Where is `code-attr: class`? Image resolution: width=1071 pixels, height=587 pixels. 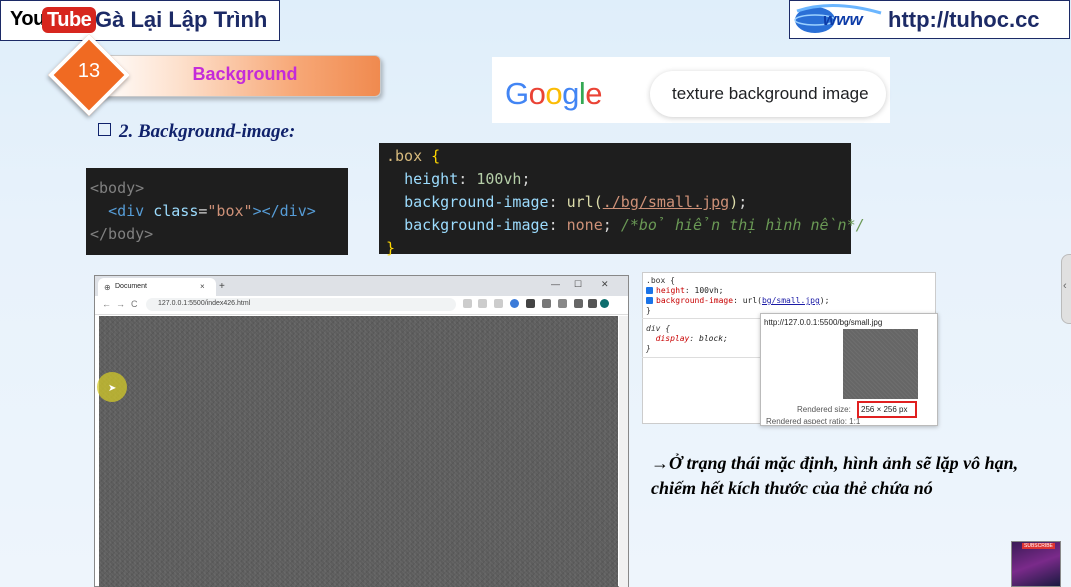
code-attr: class is located at coordinates (176, 211).